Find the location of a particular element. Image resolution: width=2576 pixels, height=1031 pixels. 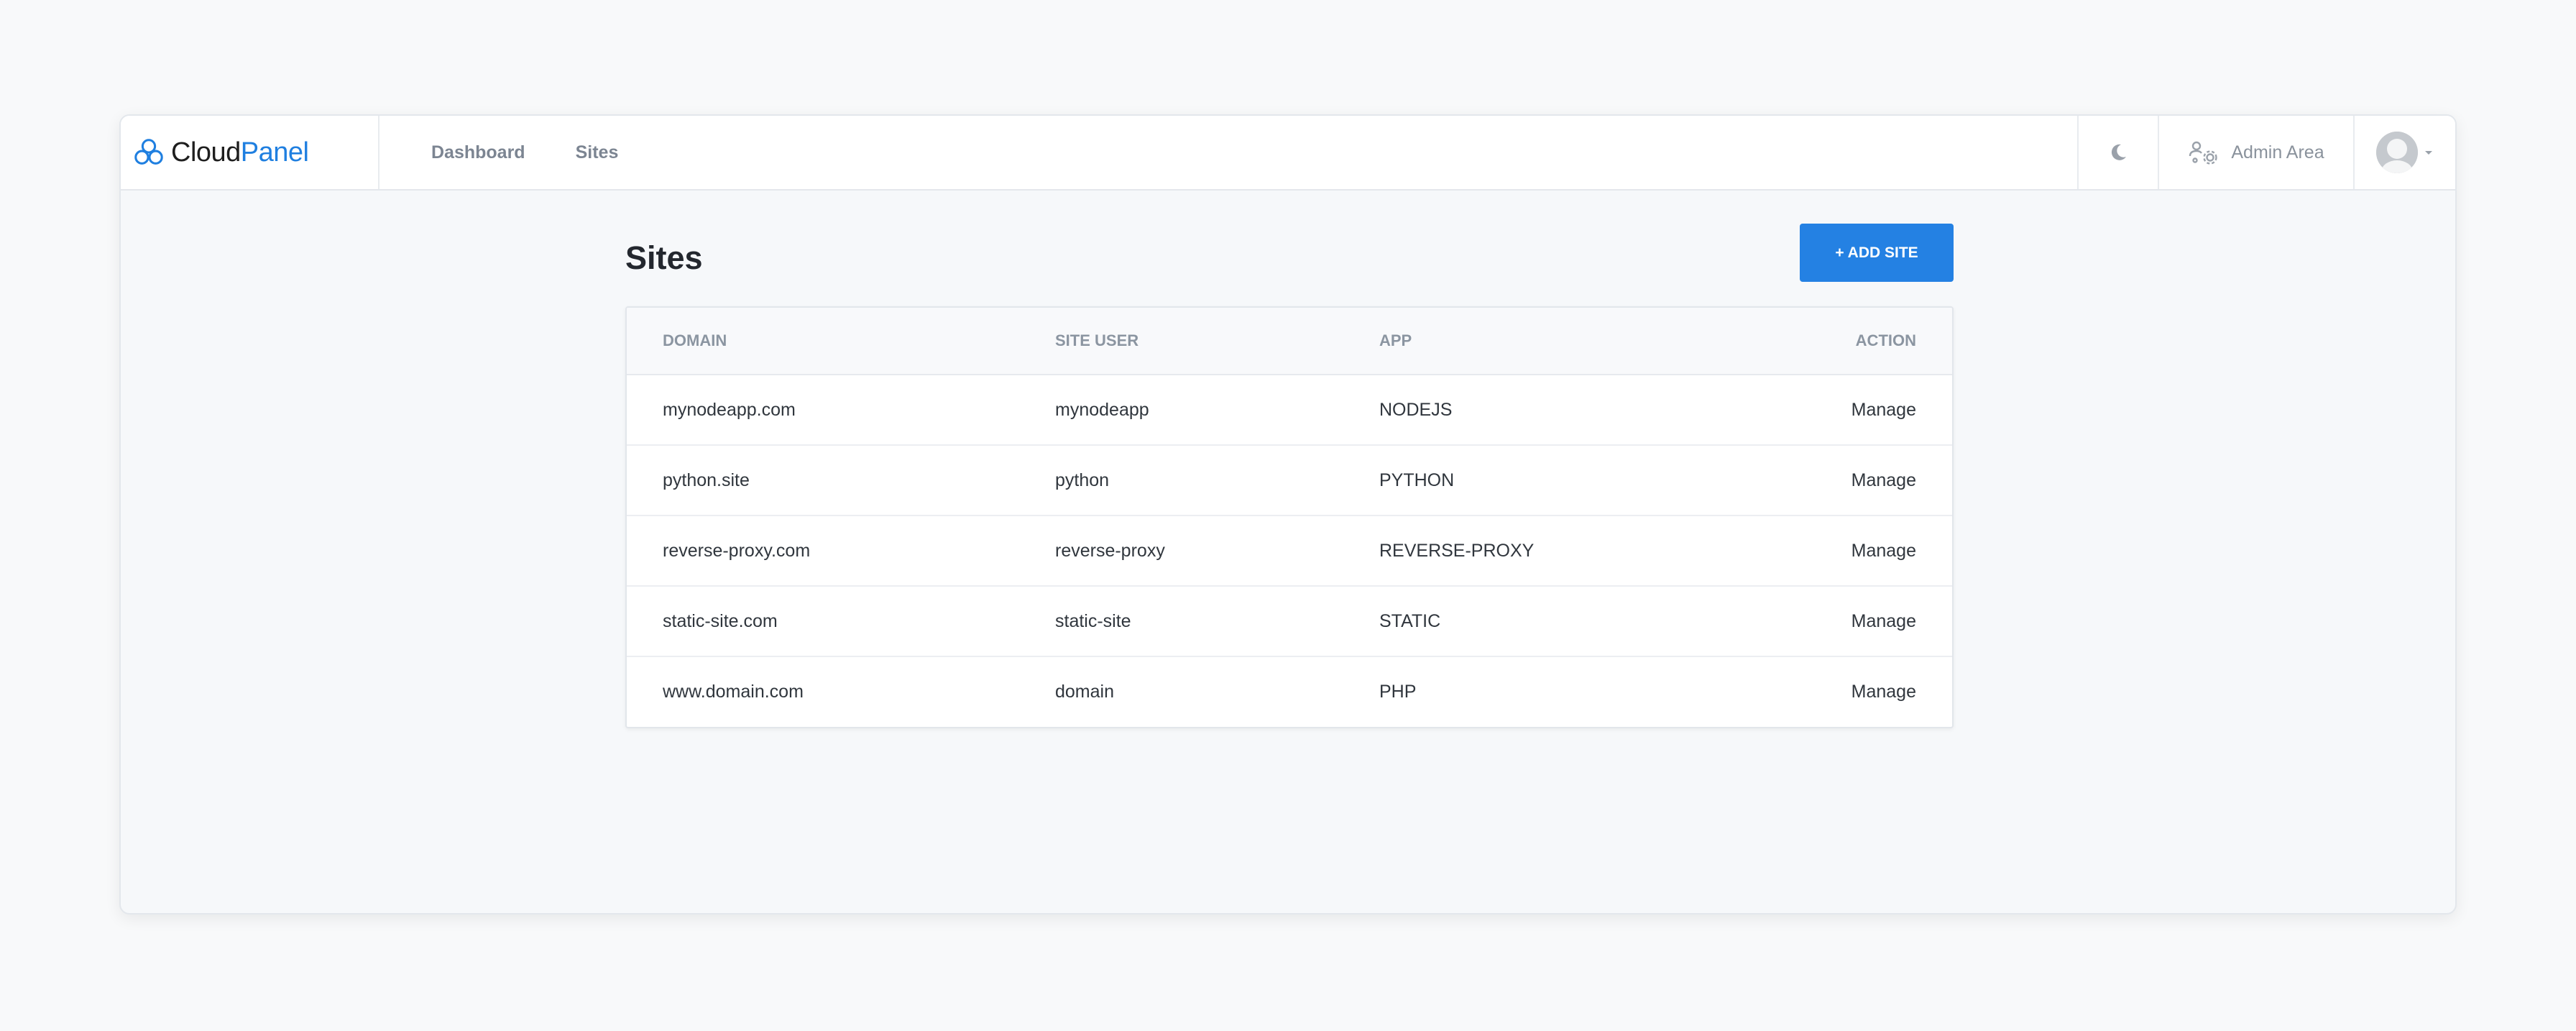

table-header-row: DOMAIN SITE USER APP ACTION is located at coordinates (1289, 341).